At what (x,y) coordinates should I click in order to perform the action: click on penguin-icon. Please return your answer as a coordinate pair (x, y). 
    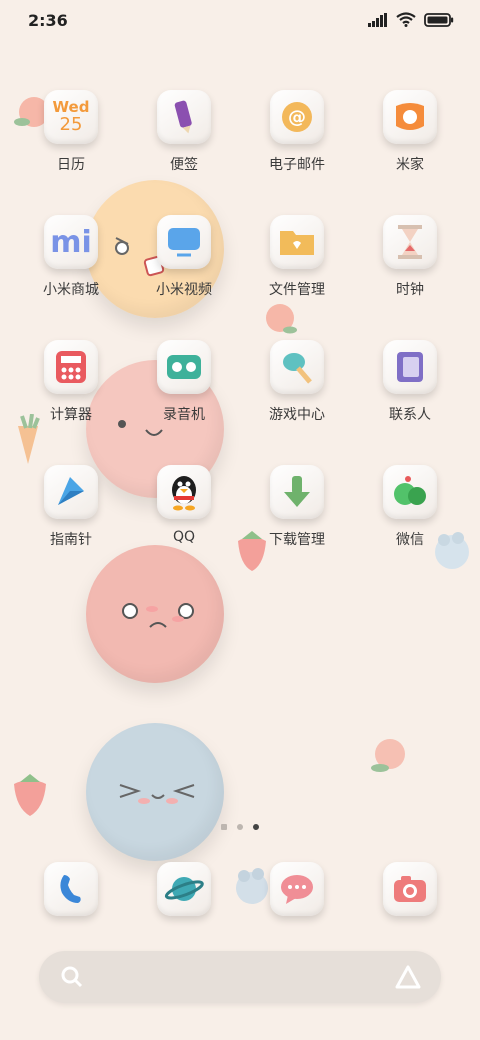
    Looking at the image, I should click on (184, 492).